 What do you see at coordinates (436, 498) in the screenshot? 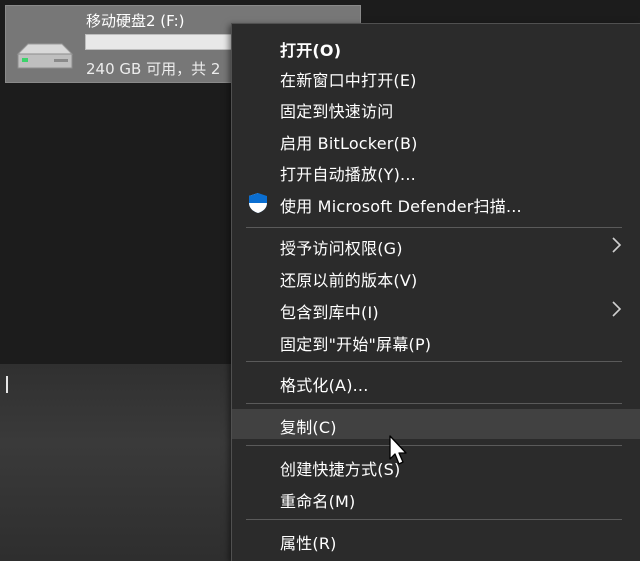
I see `menu-item-rename: 重命名(M)` at bounding box center [436, 498].